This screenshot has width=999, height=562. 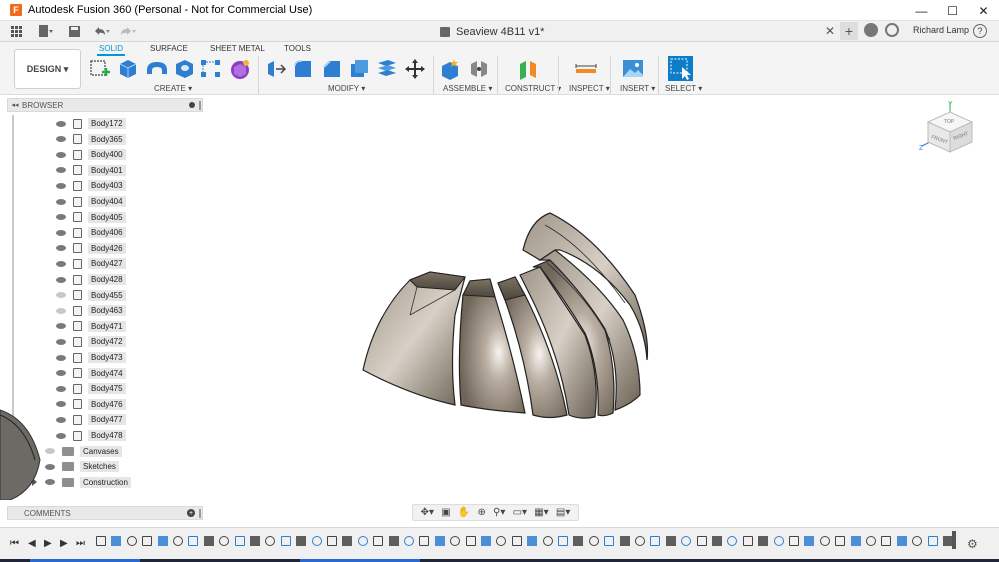 I want to click on browser-body-item: Body473, so click(x=91, y=357).